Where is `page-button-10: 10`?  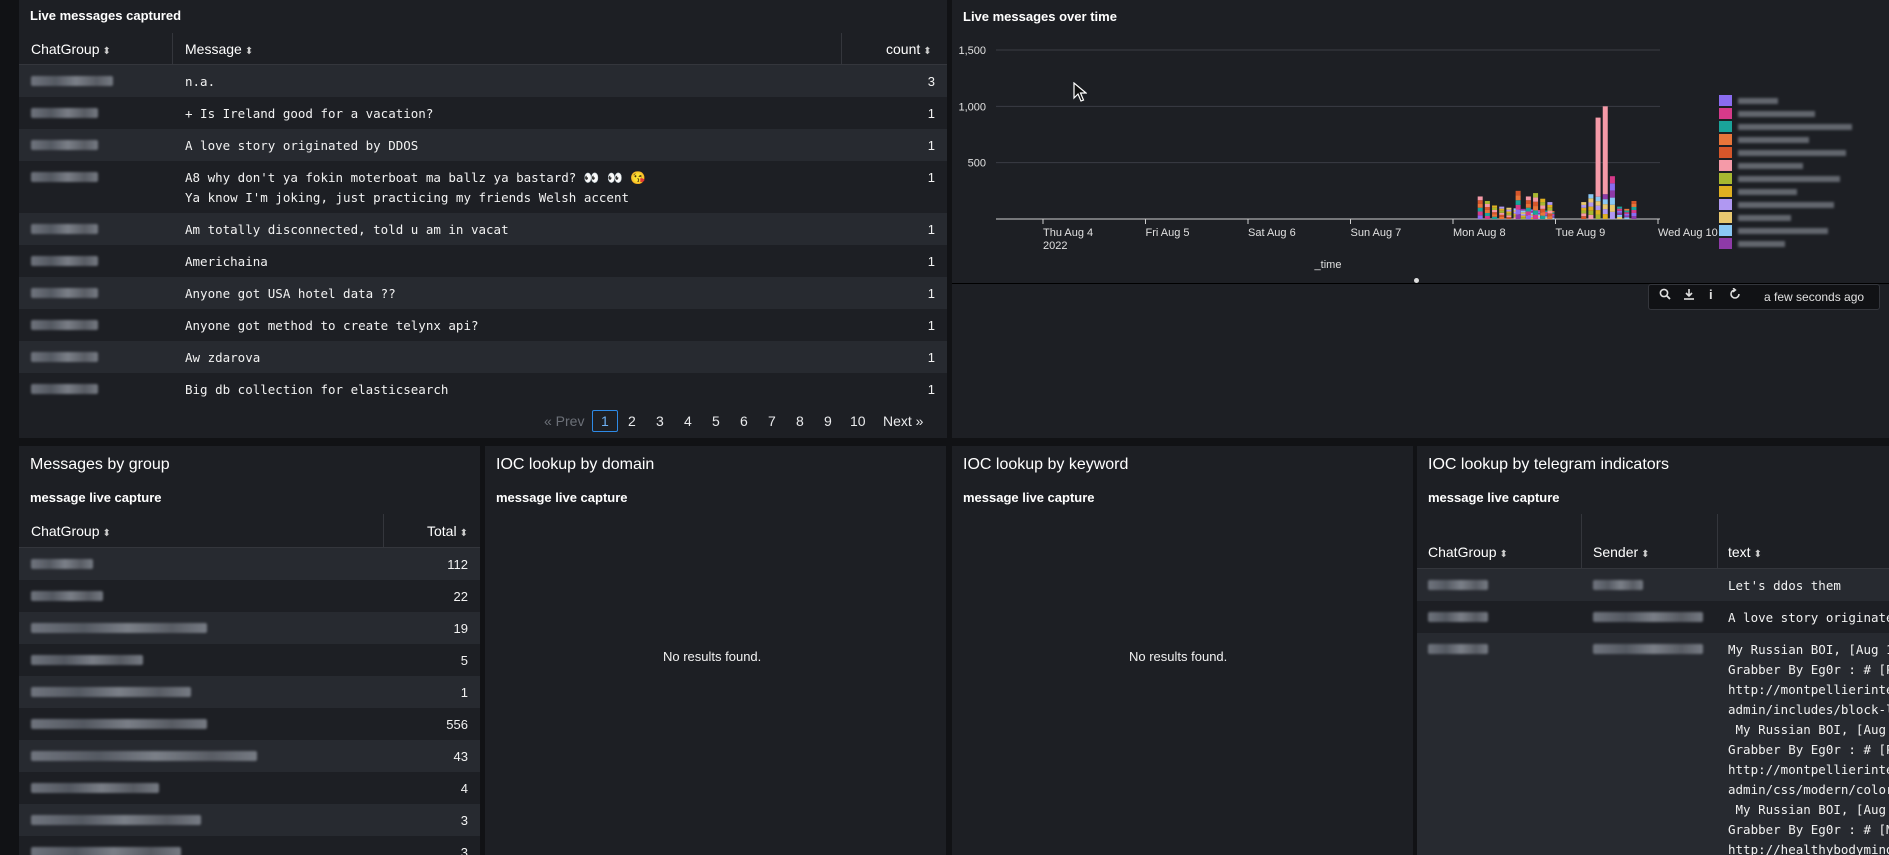
page-button-10: 10 is located at coordinates (858, 421).